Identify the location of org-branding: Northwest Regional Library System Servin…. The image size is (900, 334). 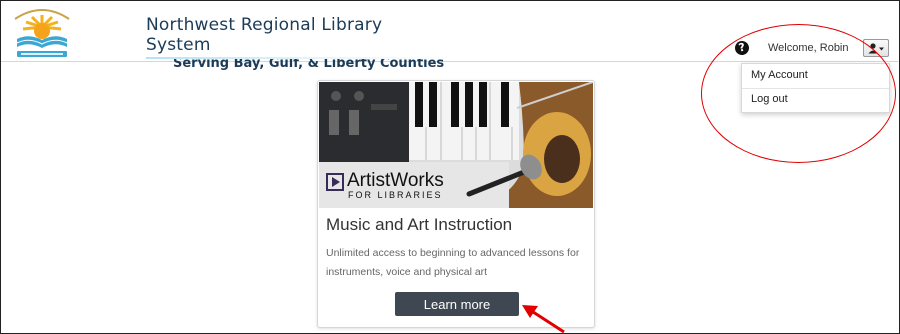
(296, 43).